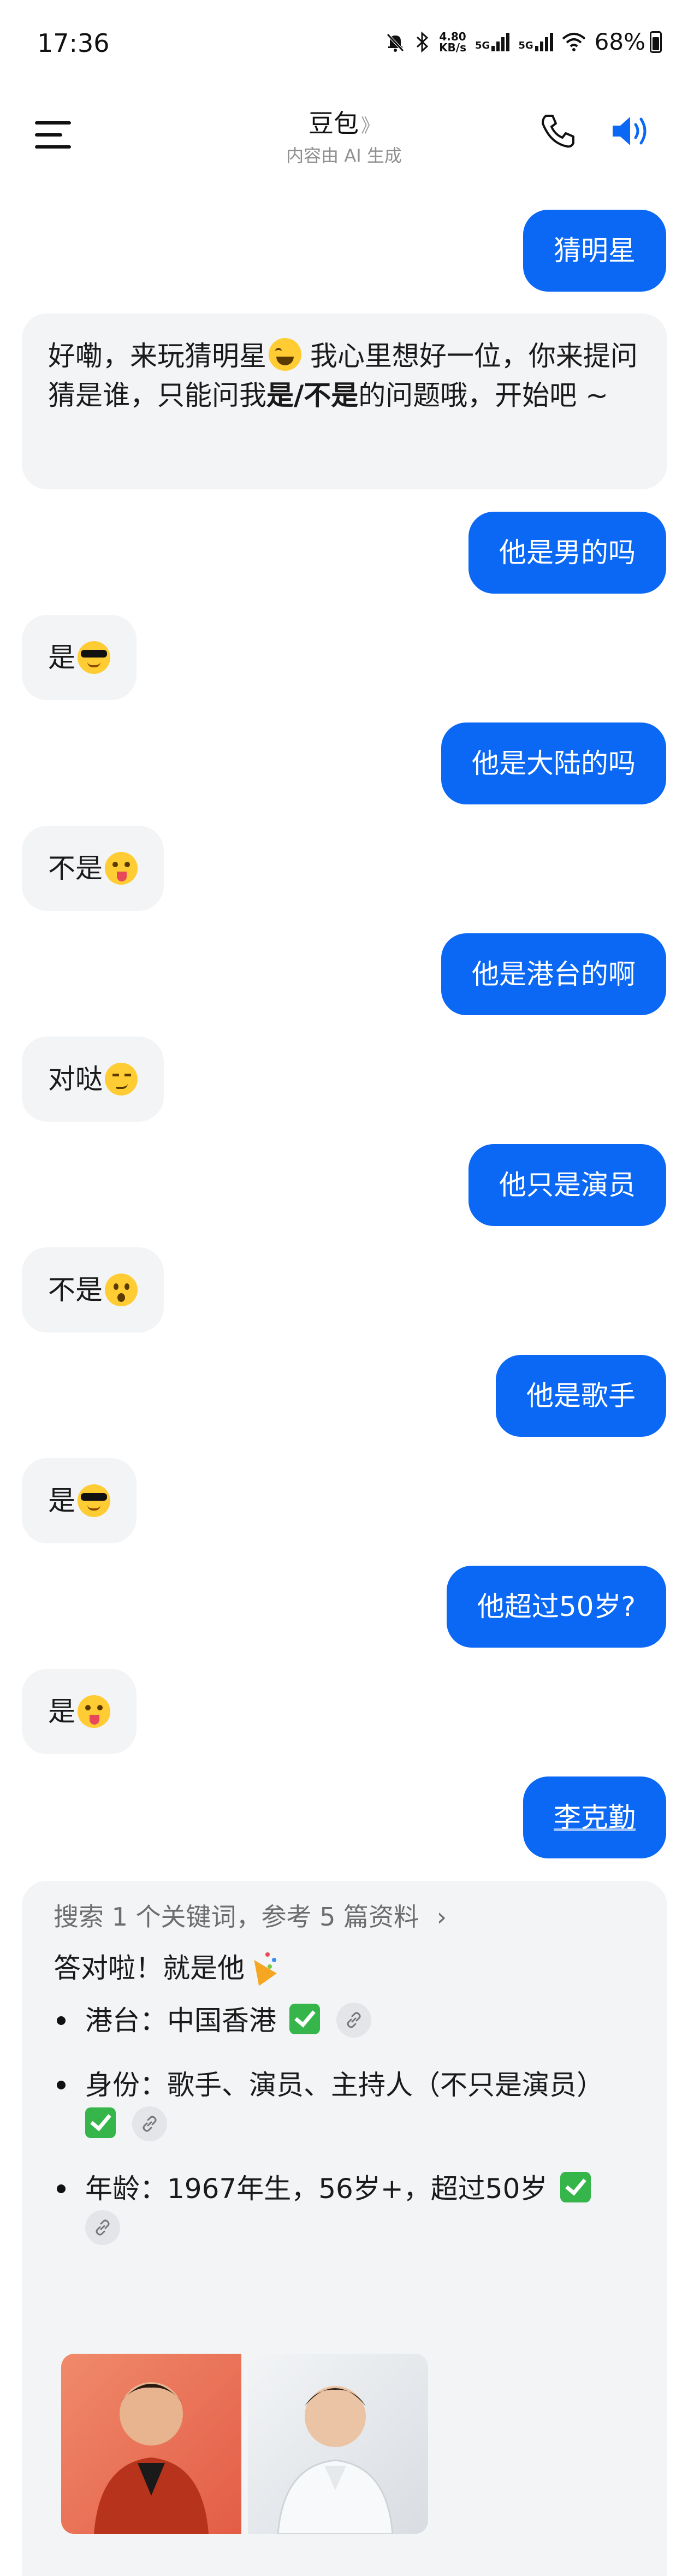  I want to click on party-popper-emoji-icon, so click(263, 1966).